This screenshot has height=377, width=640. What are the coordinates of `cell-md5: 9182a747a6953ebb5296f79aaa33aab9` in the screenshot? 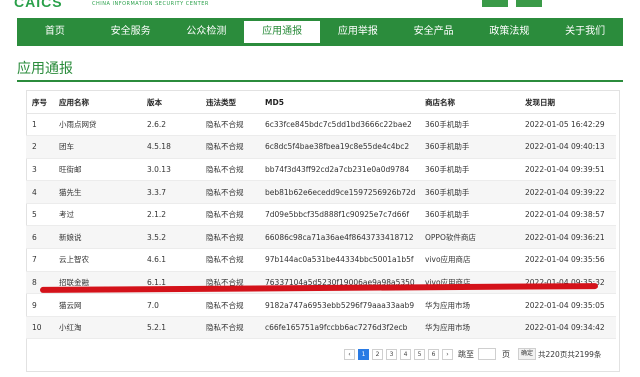 It's located at (339, 305).